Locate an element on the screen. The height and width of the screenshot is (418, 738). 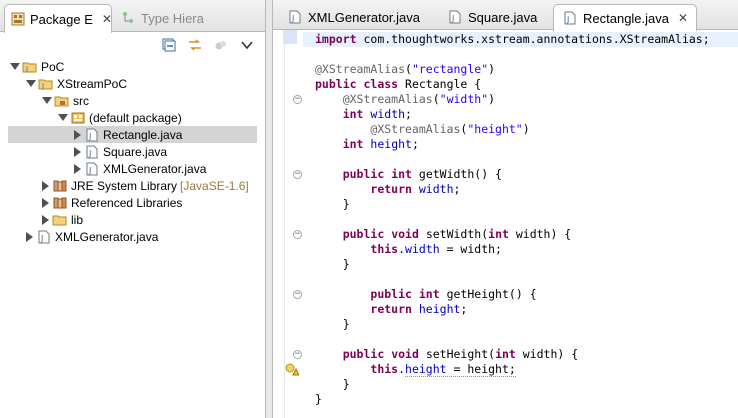
code-line: public void setHeight(int width) { is located at coordinates (446, 354).